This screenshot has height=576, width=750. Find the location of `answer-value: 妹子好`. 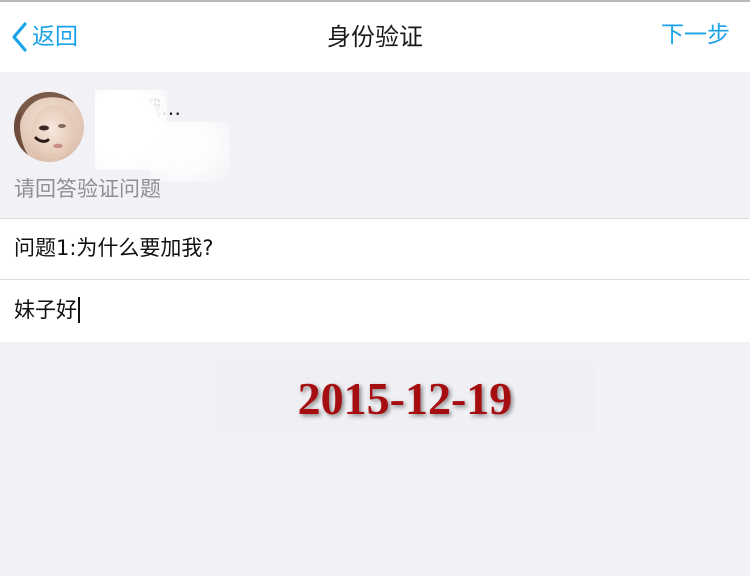

answer-value: 妹子好 is located at coordinates (45, 310).